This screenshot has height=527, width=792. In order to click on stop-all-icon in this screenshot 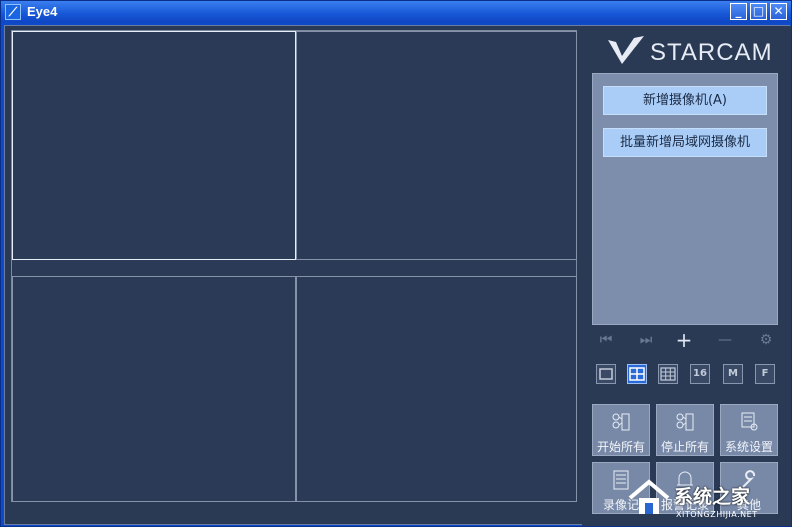, I will do `click(685, 422)`.